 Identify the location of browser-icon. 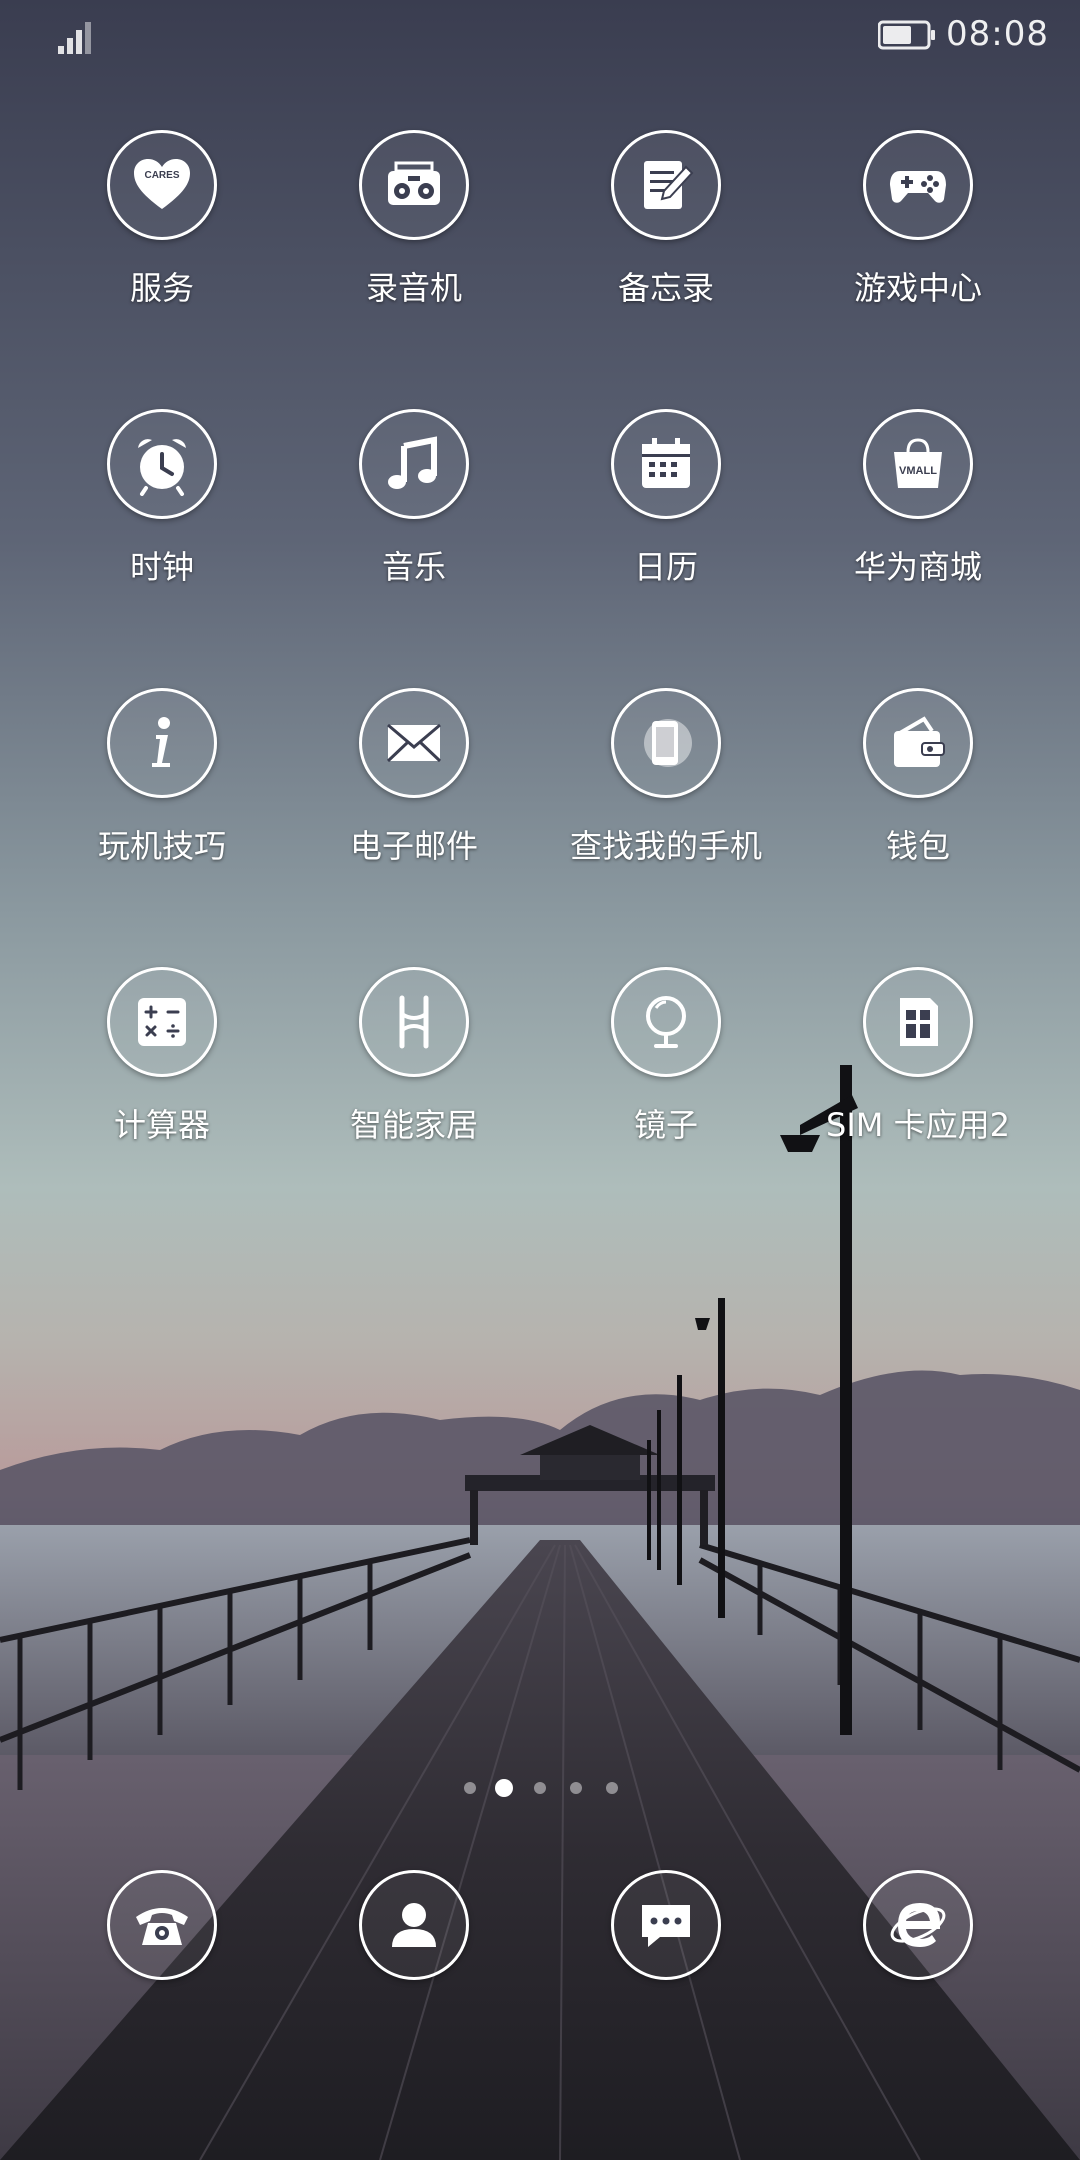
(918, 1925).